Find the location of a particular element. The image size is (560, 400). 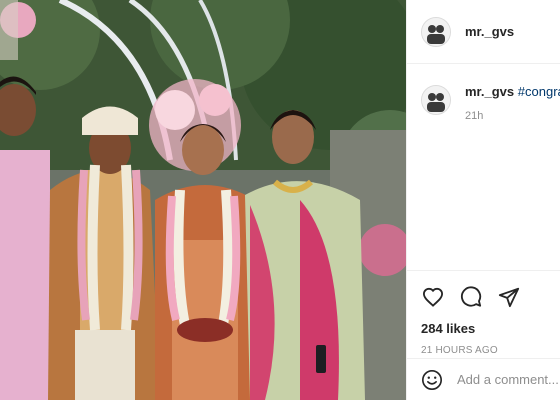

caption-line: mr._gvs #congrat is located at coordinates (512, 91).